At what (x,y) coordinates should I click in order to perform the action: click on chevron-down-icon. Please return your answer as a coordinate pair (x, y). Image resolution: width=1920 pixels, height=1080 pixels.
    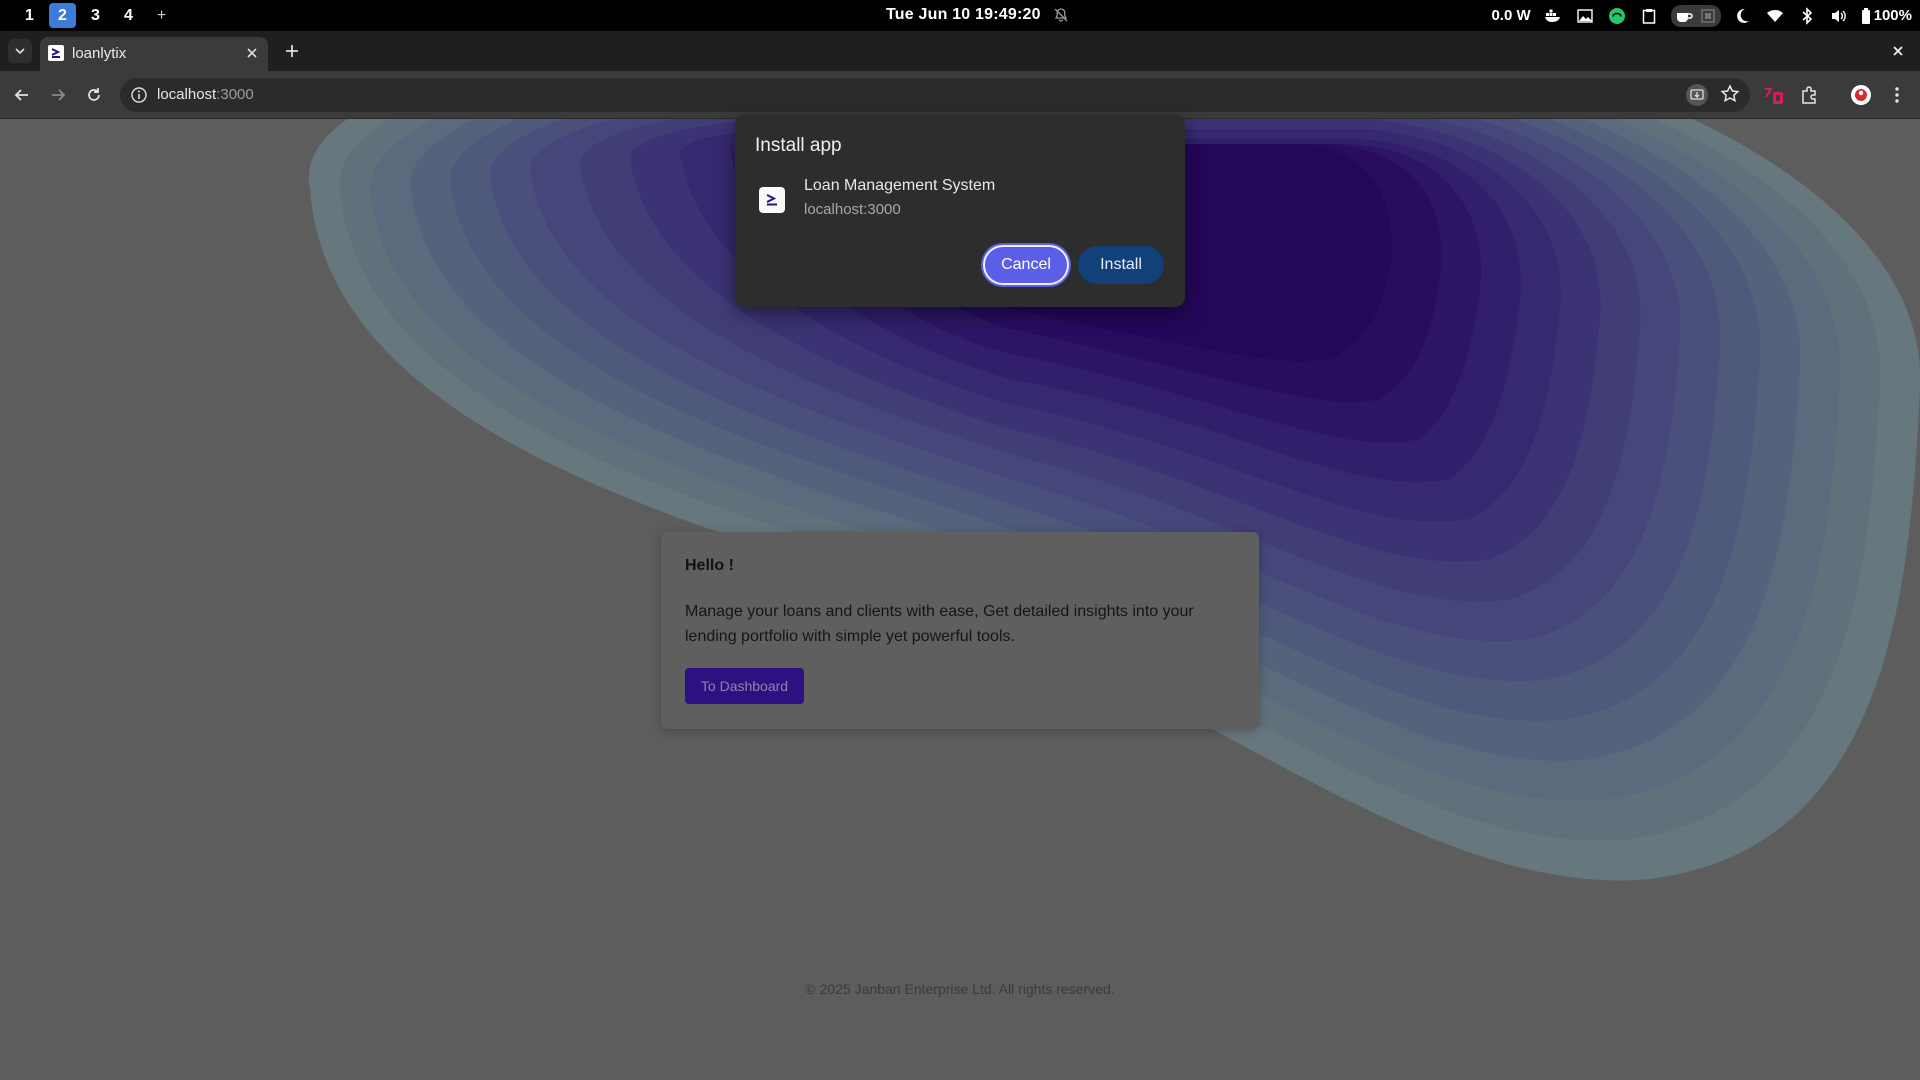
    Looking at the image, I should click on (20, 51).